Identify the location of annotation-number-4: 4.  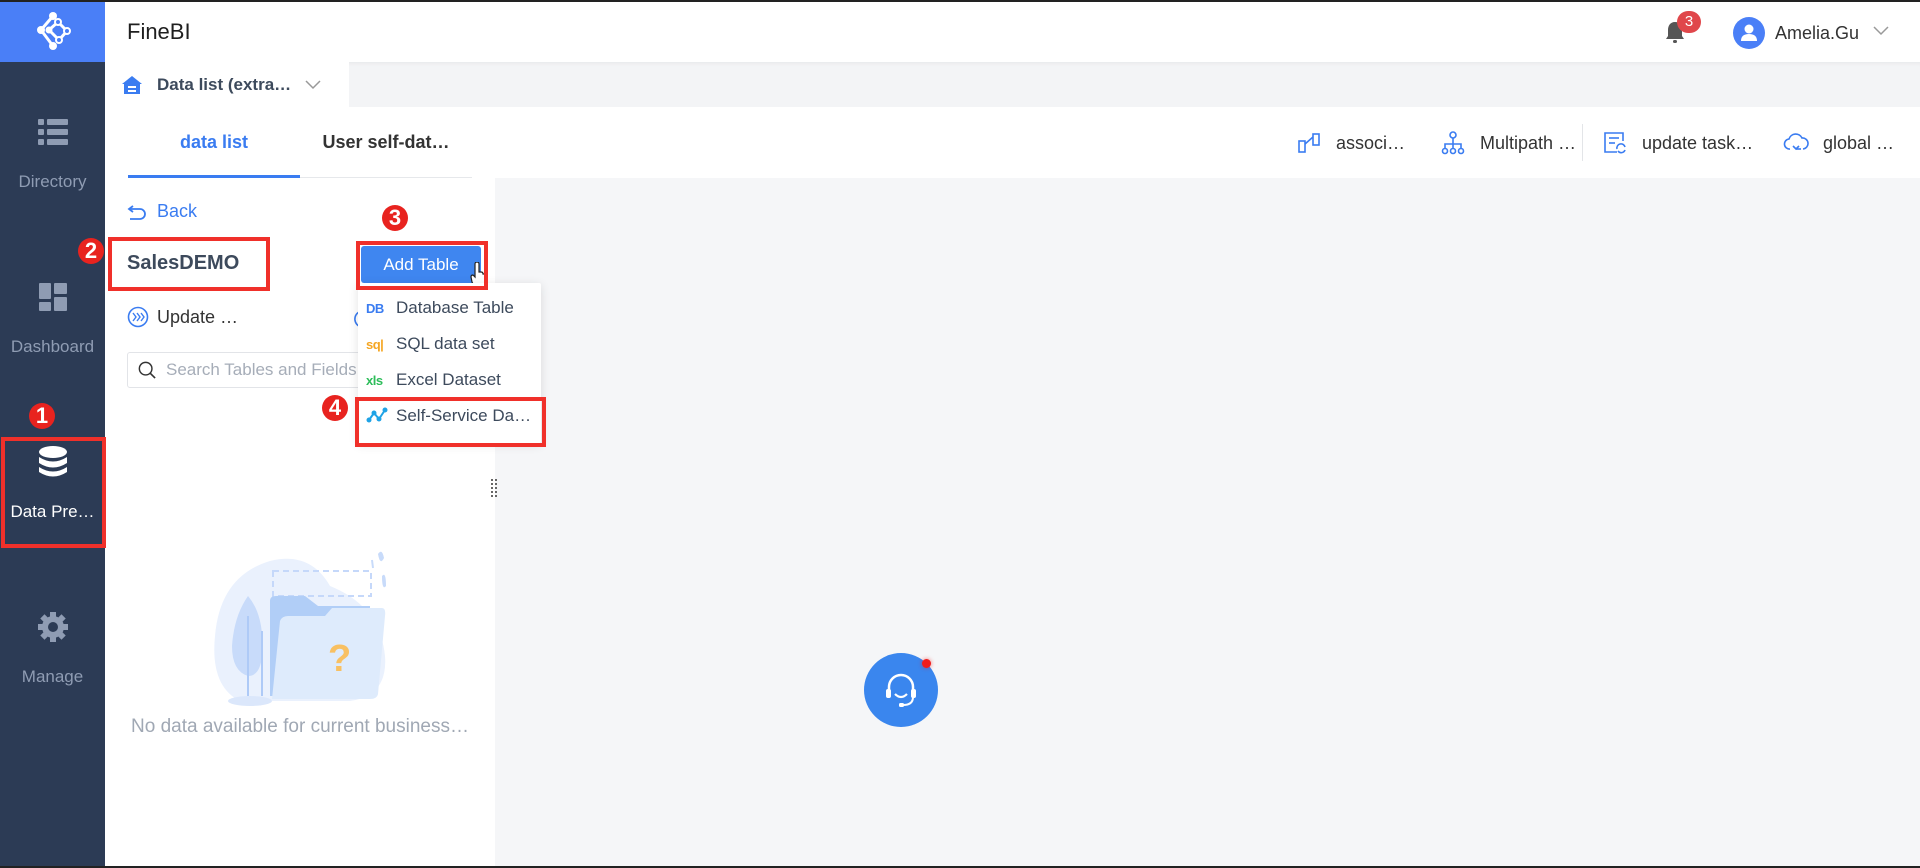
(335, 408).